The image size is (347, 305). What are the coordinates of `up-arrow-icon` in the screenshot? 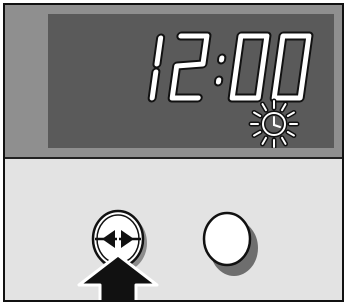 It's located at (118, 276).